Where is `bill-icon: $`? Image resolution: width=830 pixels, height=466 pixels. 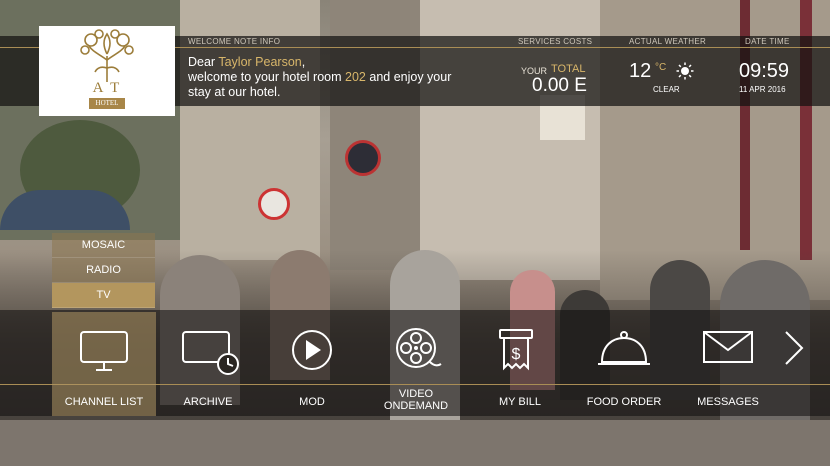
bill-icon: $ is located at coordinates (516, 350).